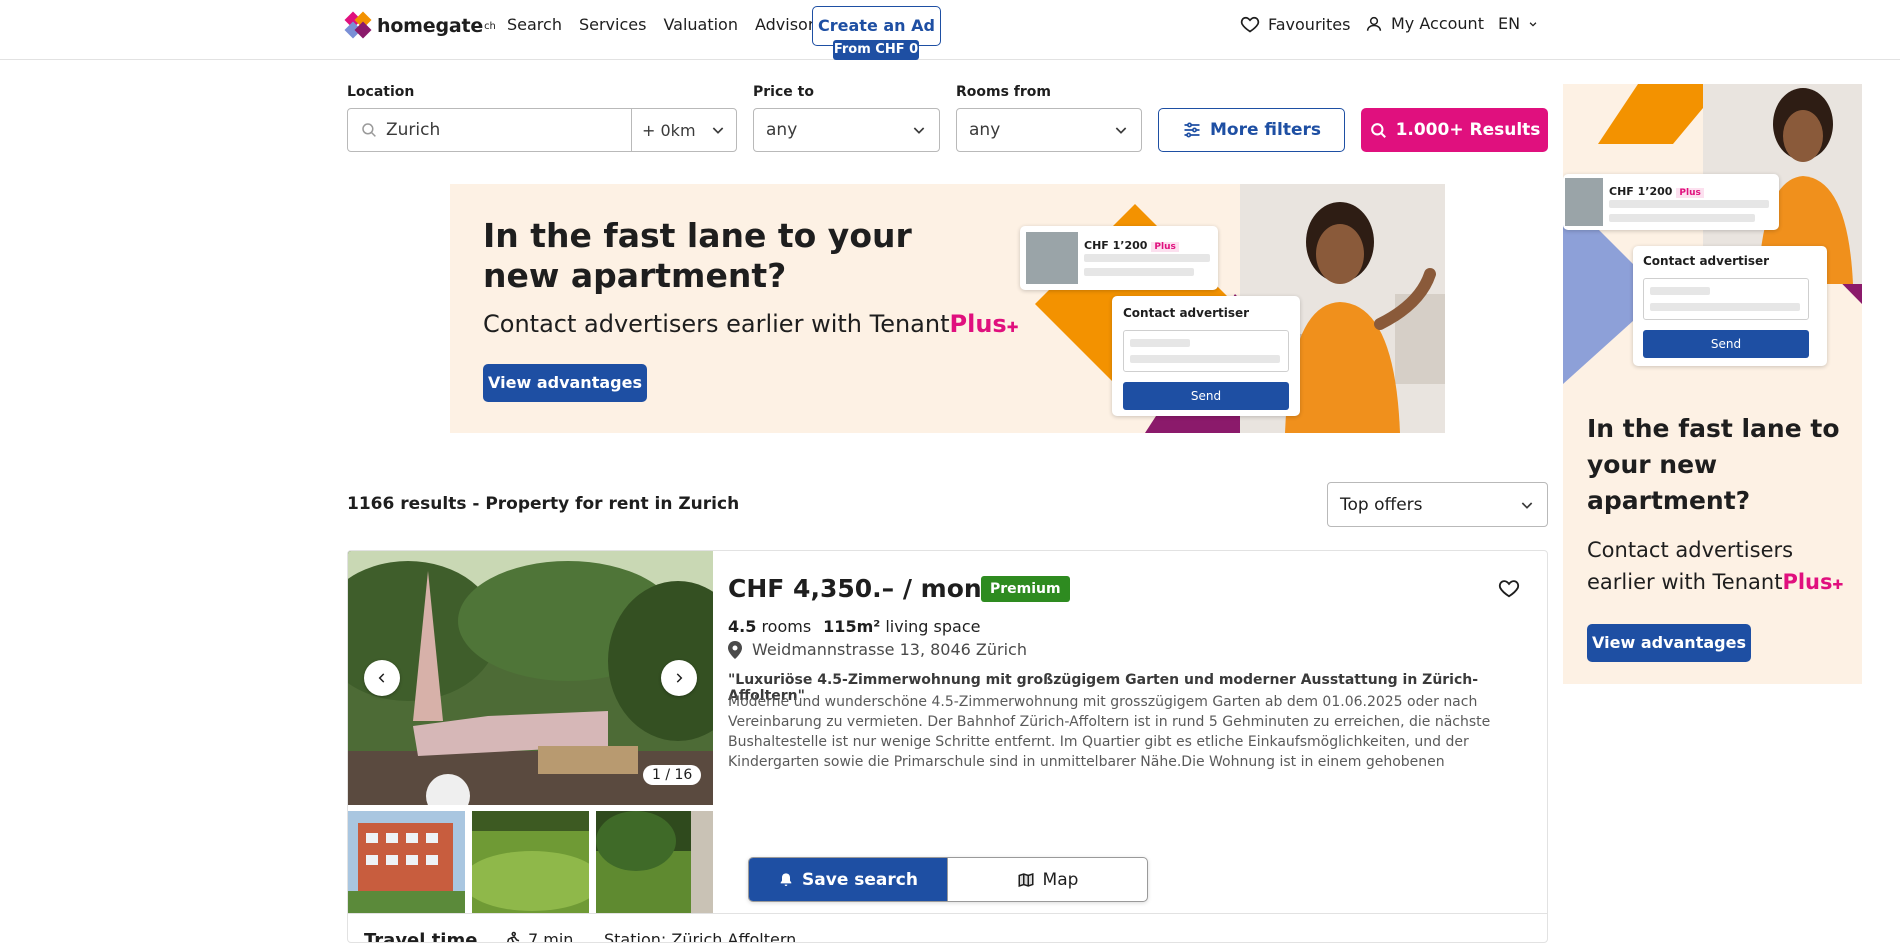 The width and height of the screenshot is (1900, 943). I want to click on side-ad-subtitle-plus: Plus, so click(1807, 582).